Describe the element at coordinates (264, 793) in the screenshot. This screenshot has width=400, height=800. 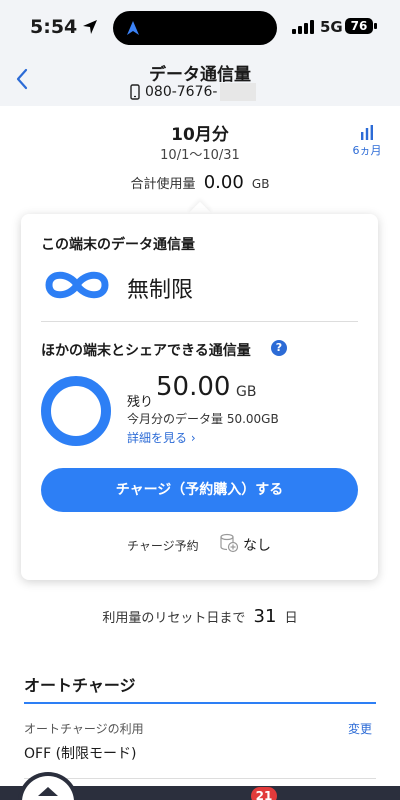
I see `notification-badge: 21` at that location.